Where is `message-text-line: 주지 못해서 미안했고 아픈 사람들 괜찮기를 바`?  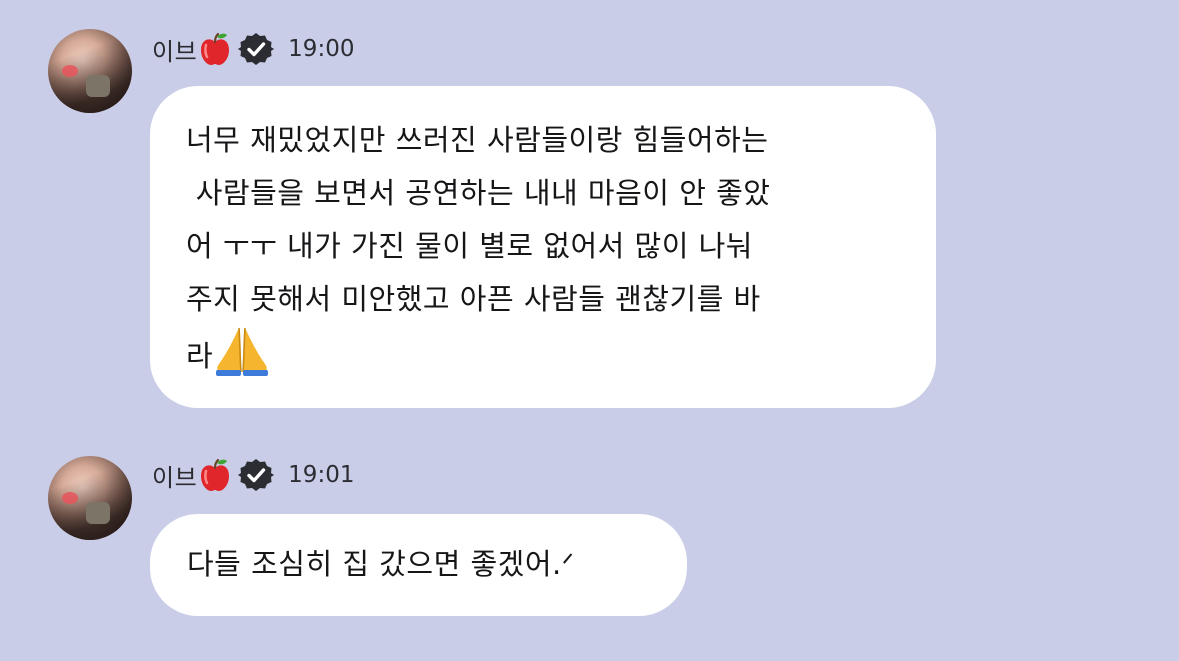
message-text-line: 주지 못해서 미안했고 아픈 사람들 괜찮기를 바 is located at coordinates (473, 299).